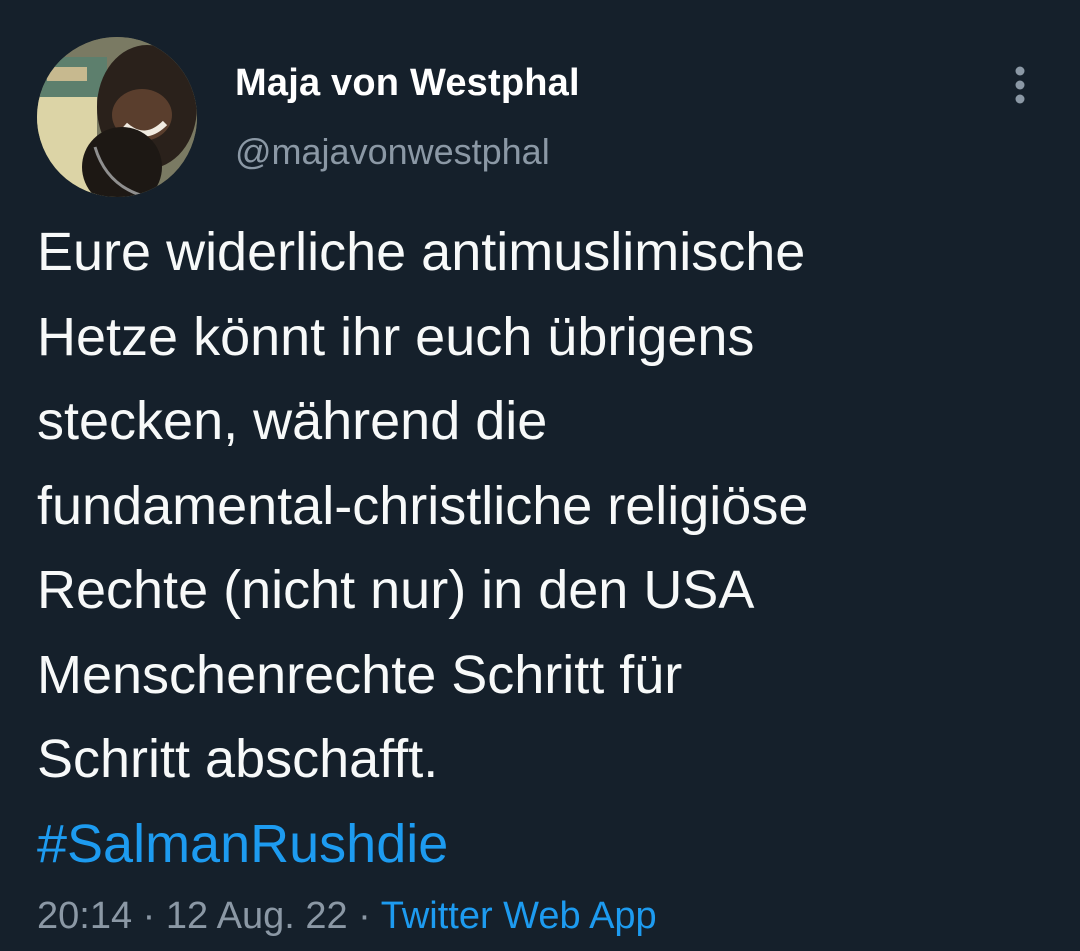 This screenshot has height=951, width=1080. I want to click on author-handle: @majavonwestphal, so click(392, 152).